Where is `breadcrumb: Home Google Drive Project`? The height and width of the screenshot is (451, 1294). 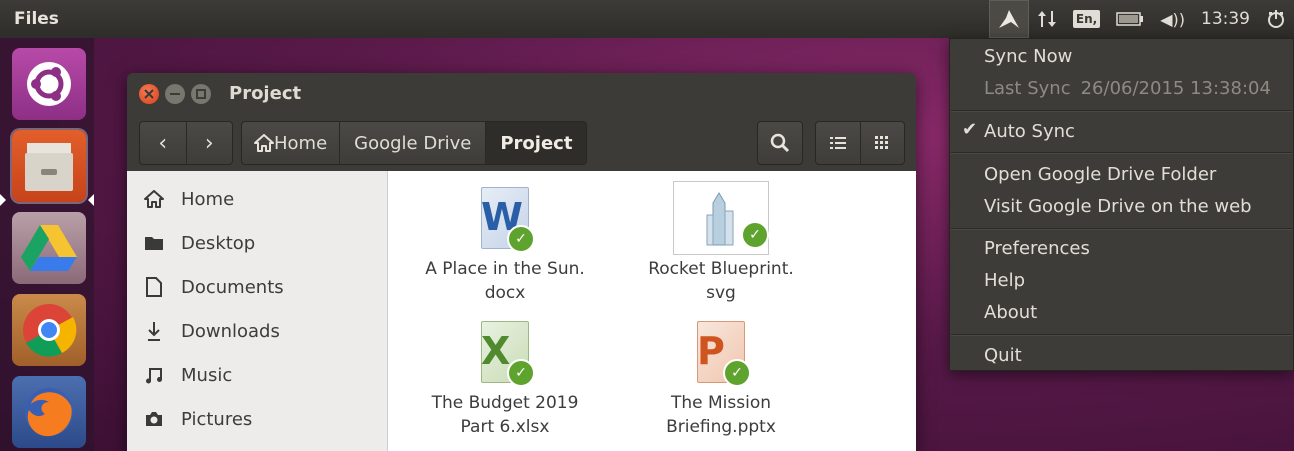
breadcrumb: Home Google Drive Project is located at coordinates (414, 143).